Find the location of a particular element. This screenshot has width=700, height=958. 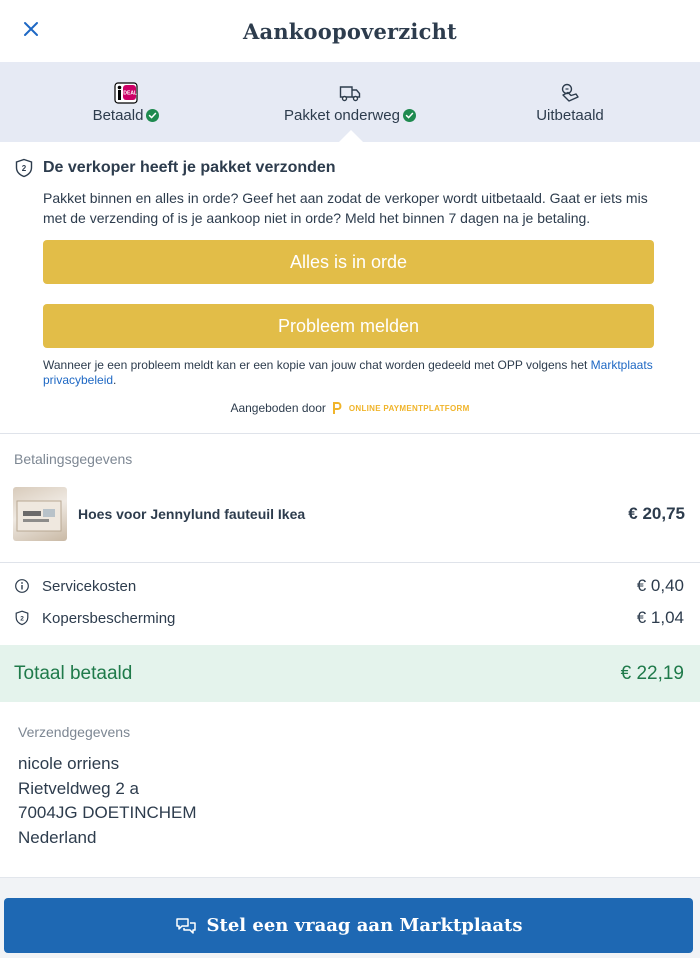

close-icon is located at coordinates (31, 29).